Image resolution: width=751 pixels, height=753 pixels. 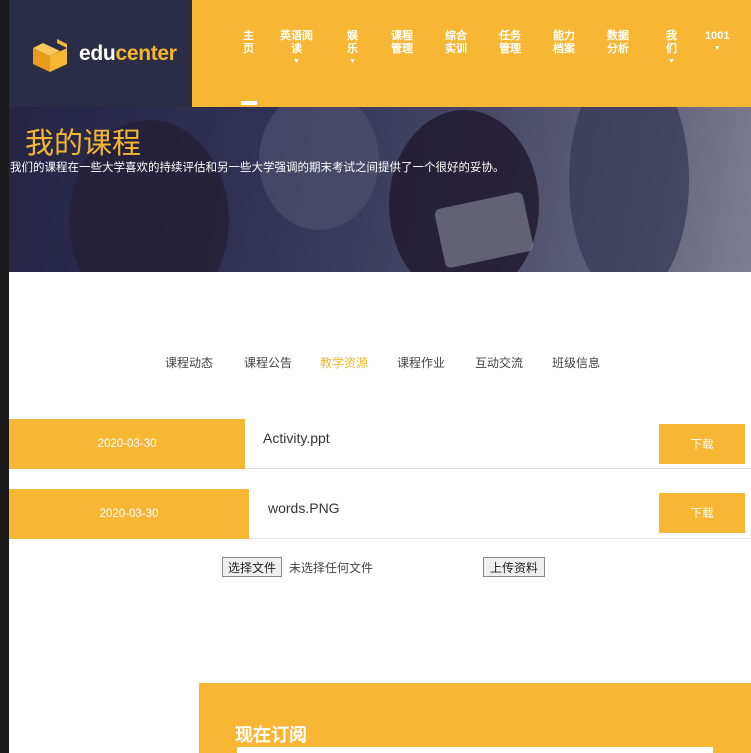 What do you see at coordinates (475, 718) in the screenshot?
I see `subscribe-section: 现在订阅` at bounding box center [475, 718].